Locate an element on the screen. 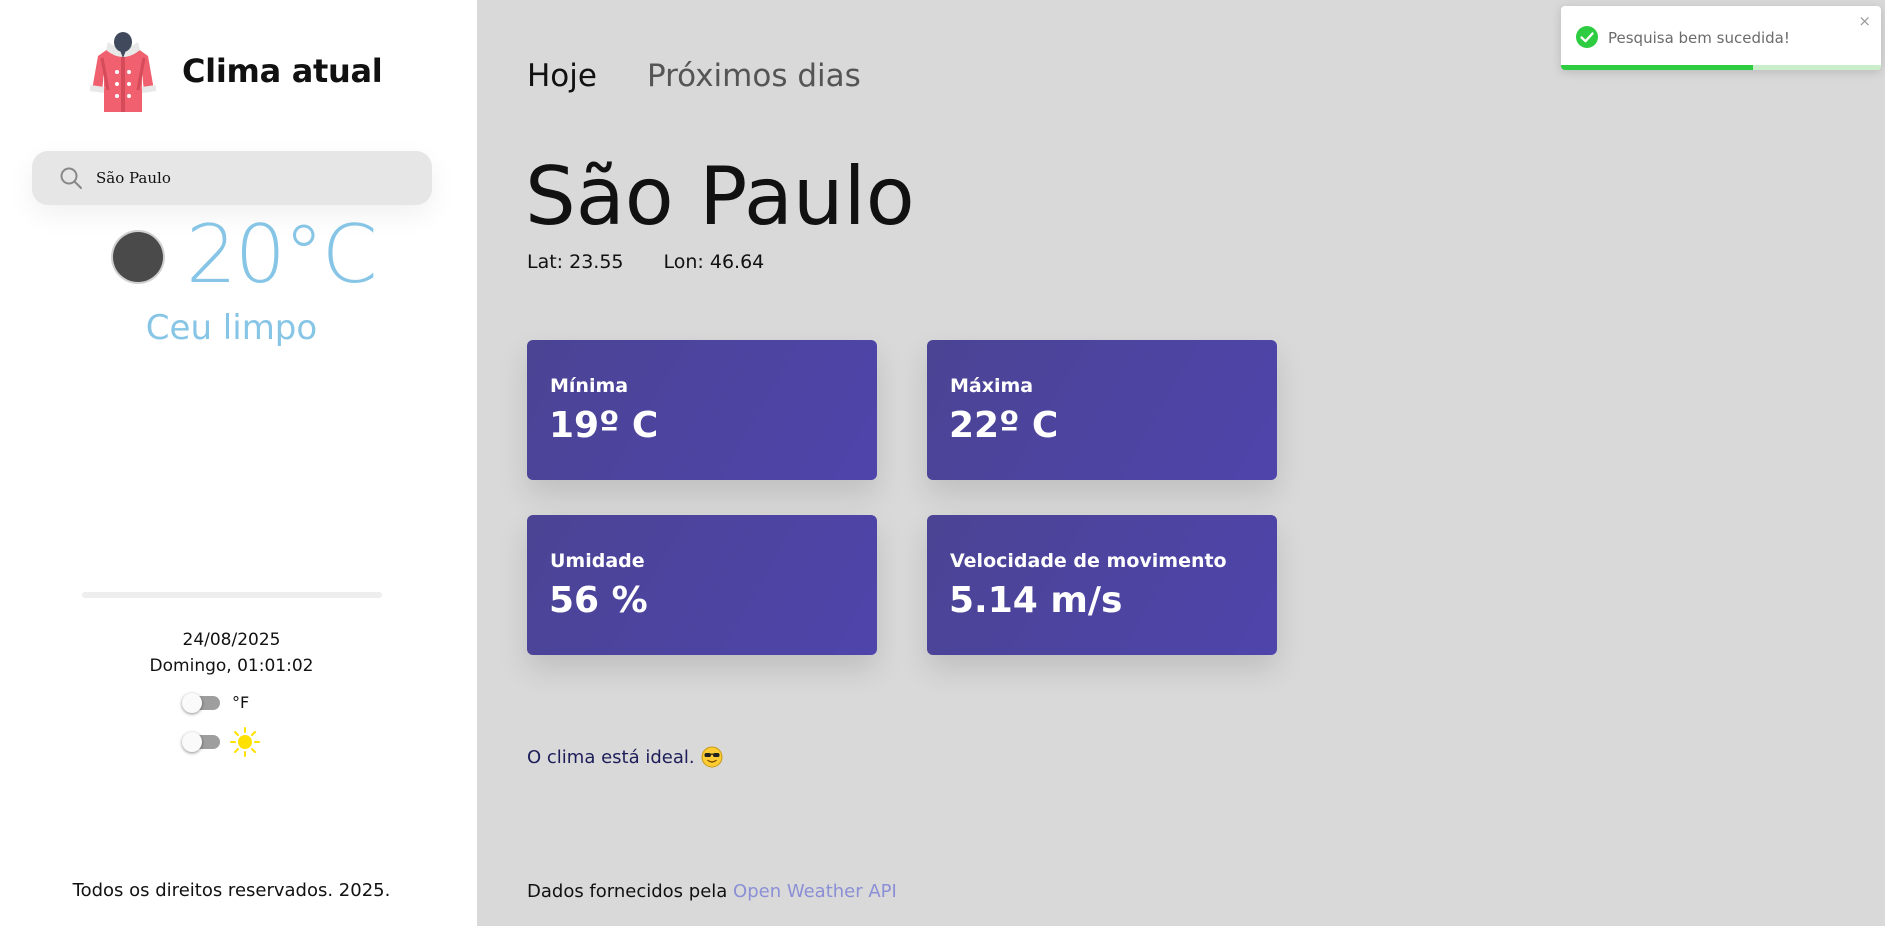 The height and width of the screenshot is (926, 1885). check-circle-icon is located at coordinates (1587, 37).